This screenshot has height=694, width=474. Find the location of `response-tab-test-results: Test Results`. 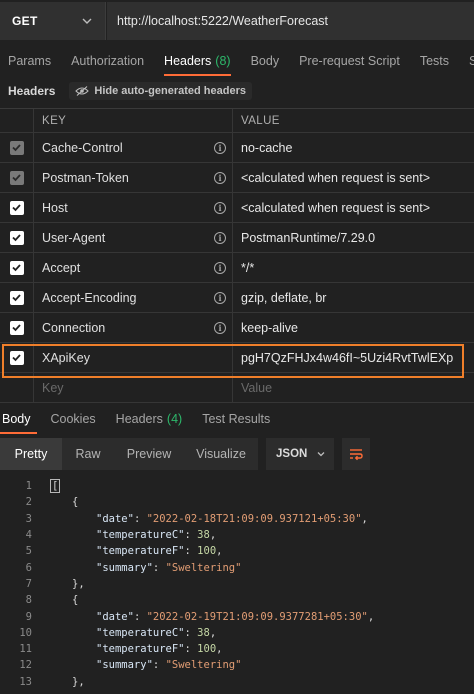

response-tab-test-results: Test Results is located at coordinates (236, 419).